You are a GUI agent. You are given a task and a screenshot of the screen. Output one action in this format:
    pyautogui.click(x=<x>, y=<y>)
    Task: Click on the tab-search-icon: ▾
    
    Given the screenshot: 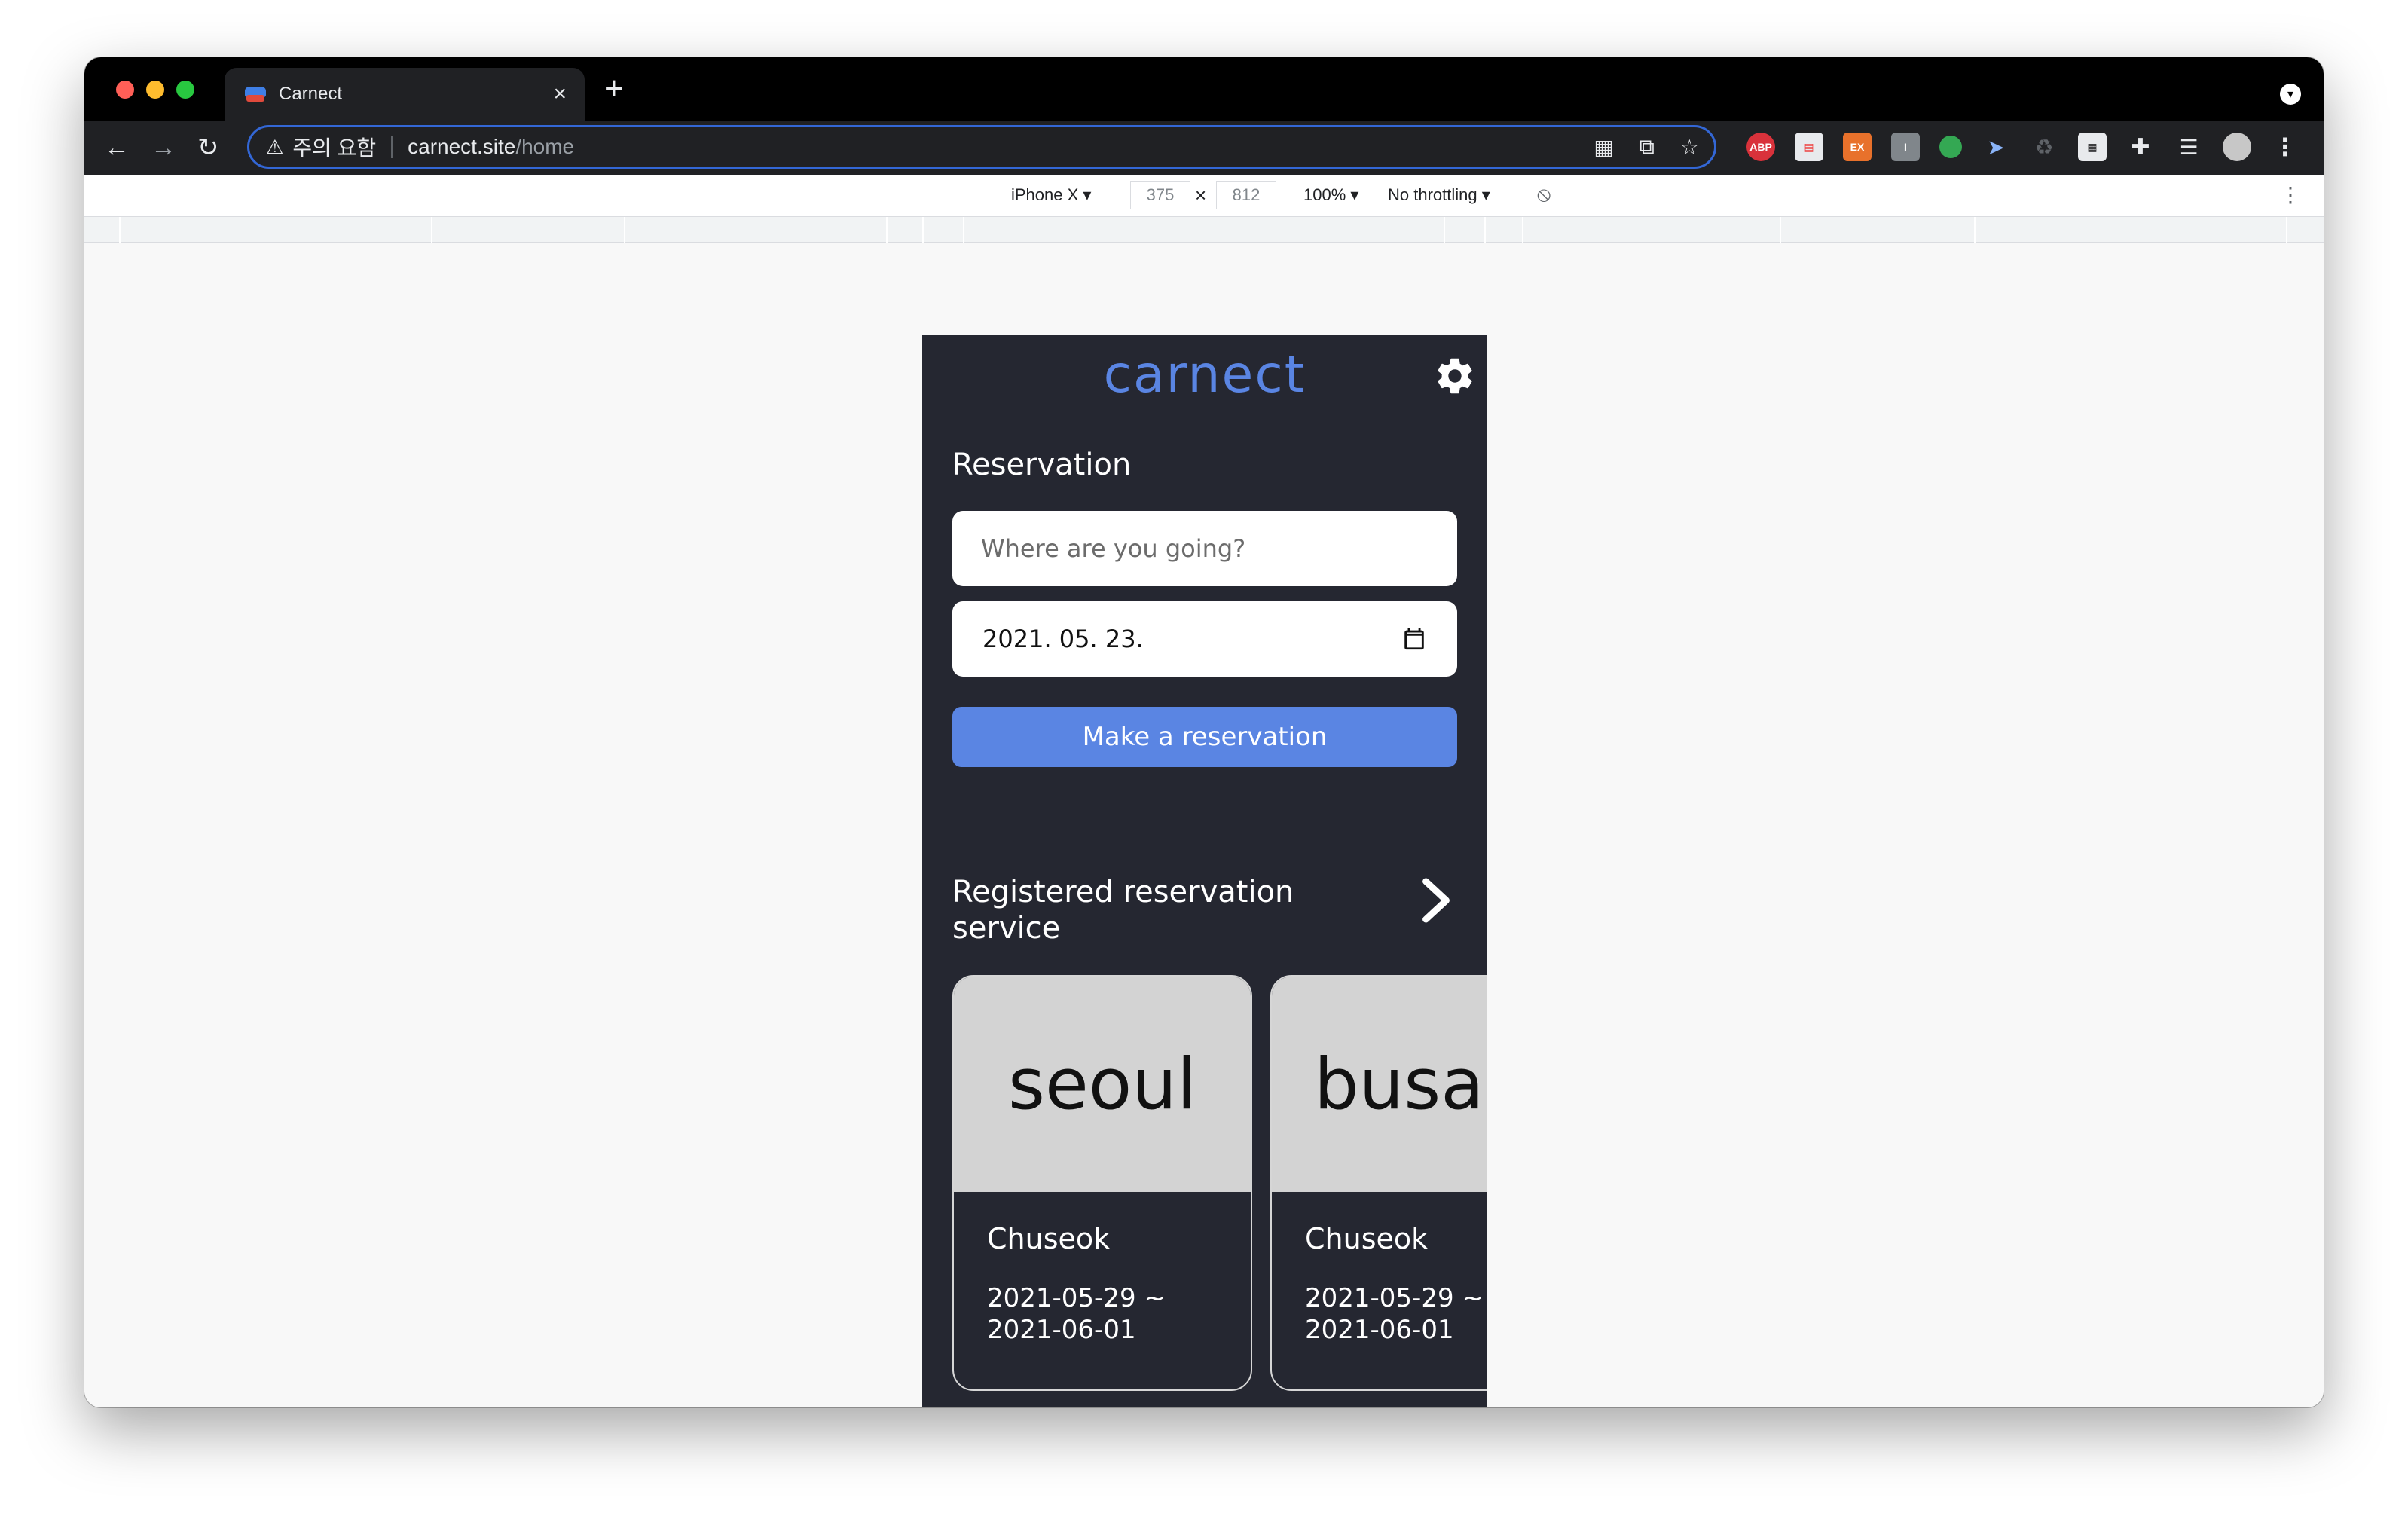 What is the action you would take?
    pyautogui.click(x=2290, y=94)
    